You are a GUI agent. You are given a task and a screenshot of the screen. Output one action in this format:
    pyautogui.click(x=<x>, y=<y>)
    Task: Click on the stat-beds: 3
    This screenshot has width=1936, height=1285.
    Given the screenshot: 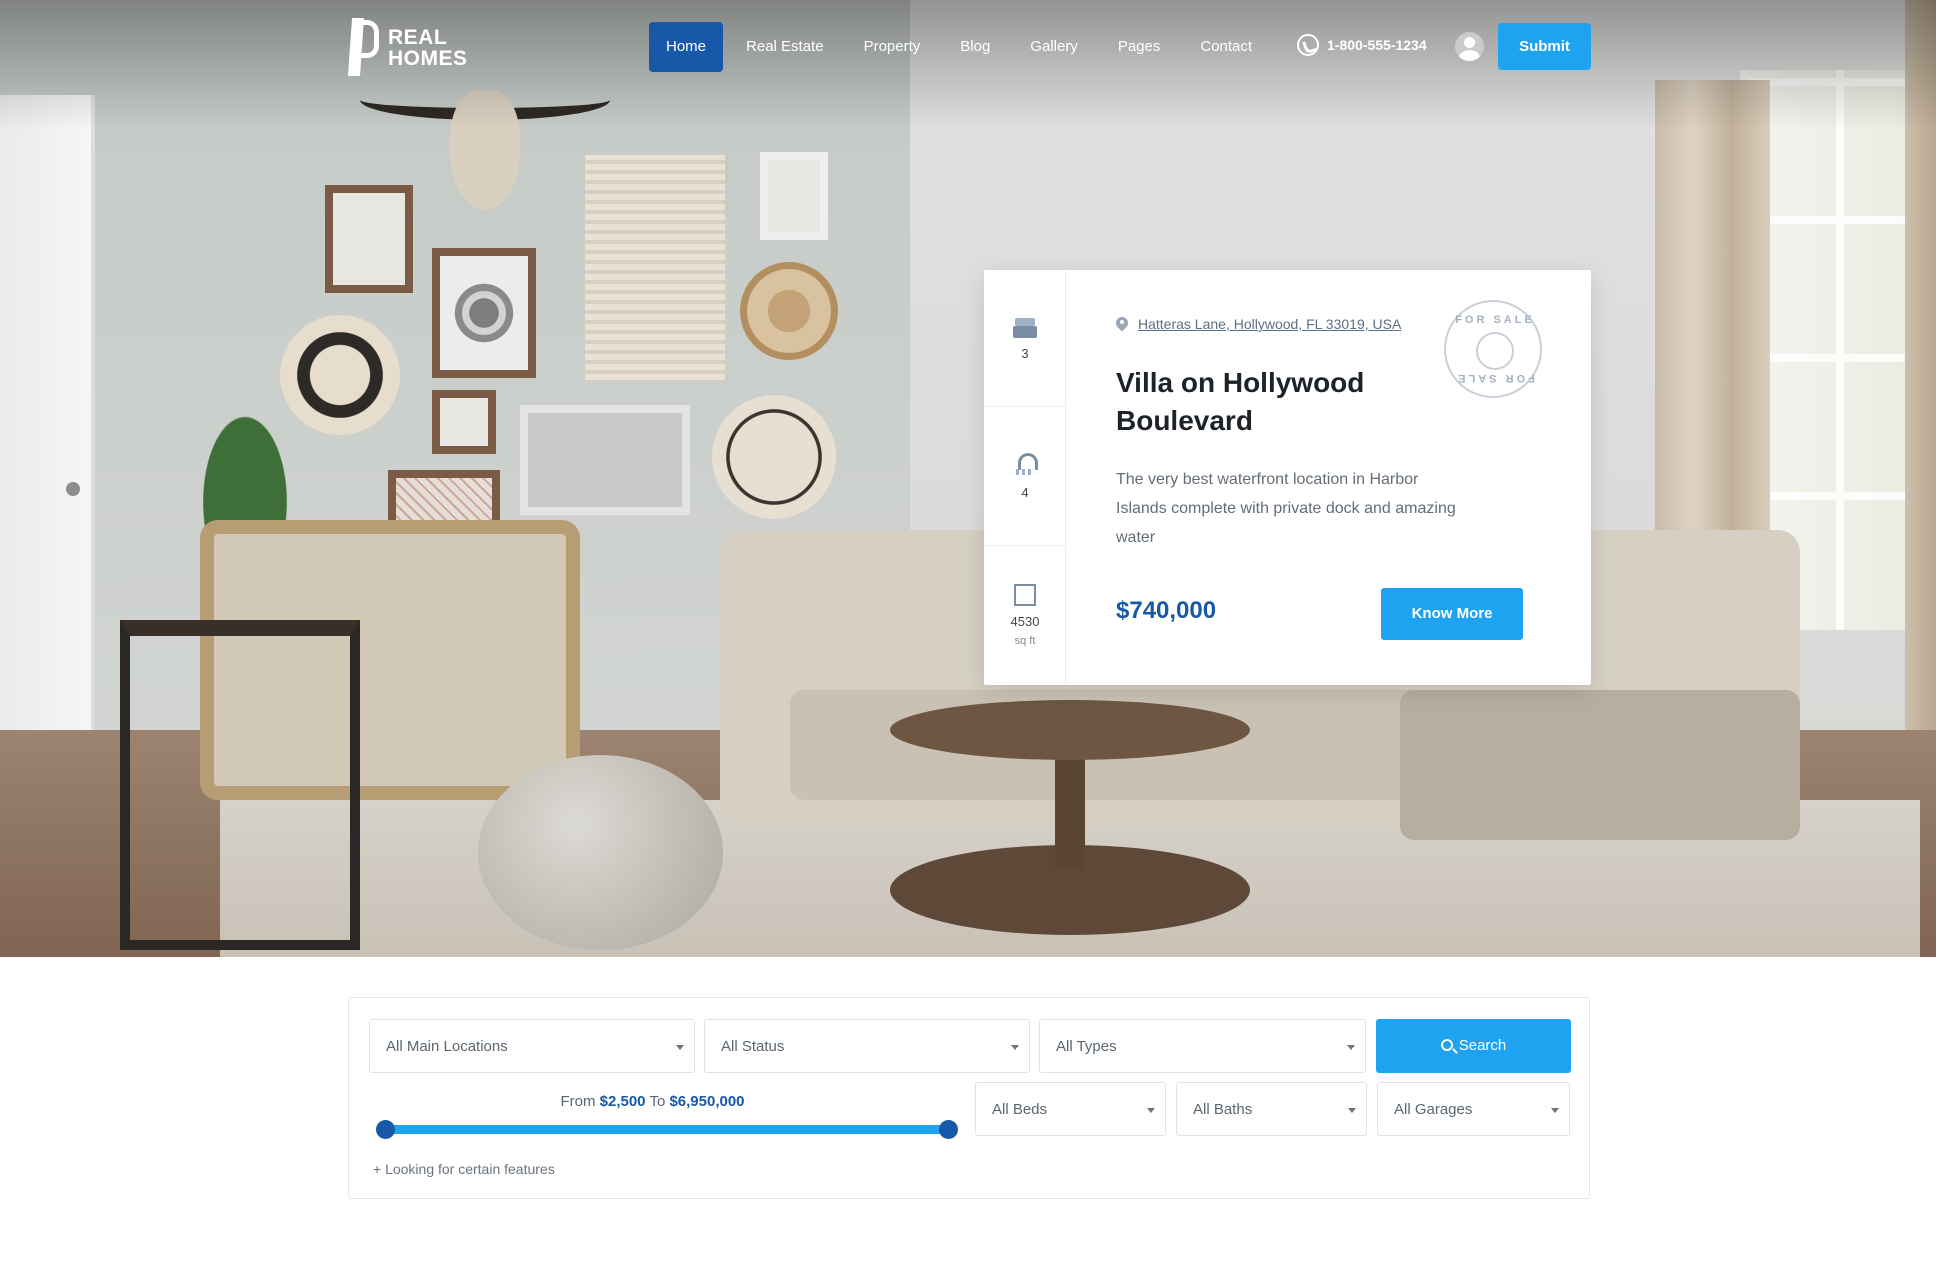 What is the action you would take?
    pyautogui.click(x=1025, y=338)
    